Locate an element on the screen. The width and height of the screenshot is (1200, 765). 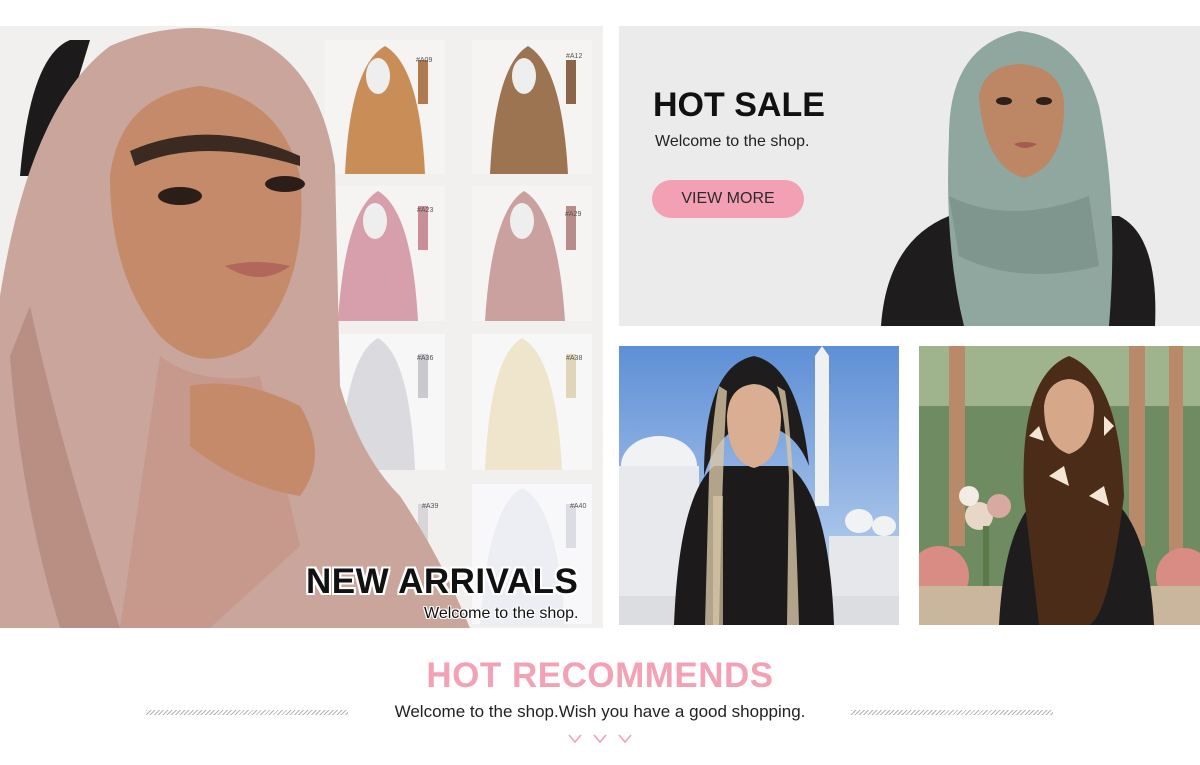
swatch-label: #A12 is located at coordinates (574, 56).